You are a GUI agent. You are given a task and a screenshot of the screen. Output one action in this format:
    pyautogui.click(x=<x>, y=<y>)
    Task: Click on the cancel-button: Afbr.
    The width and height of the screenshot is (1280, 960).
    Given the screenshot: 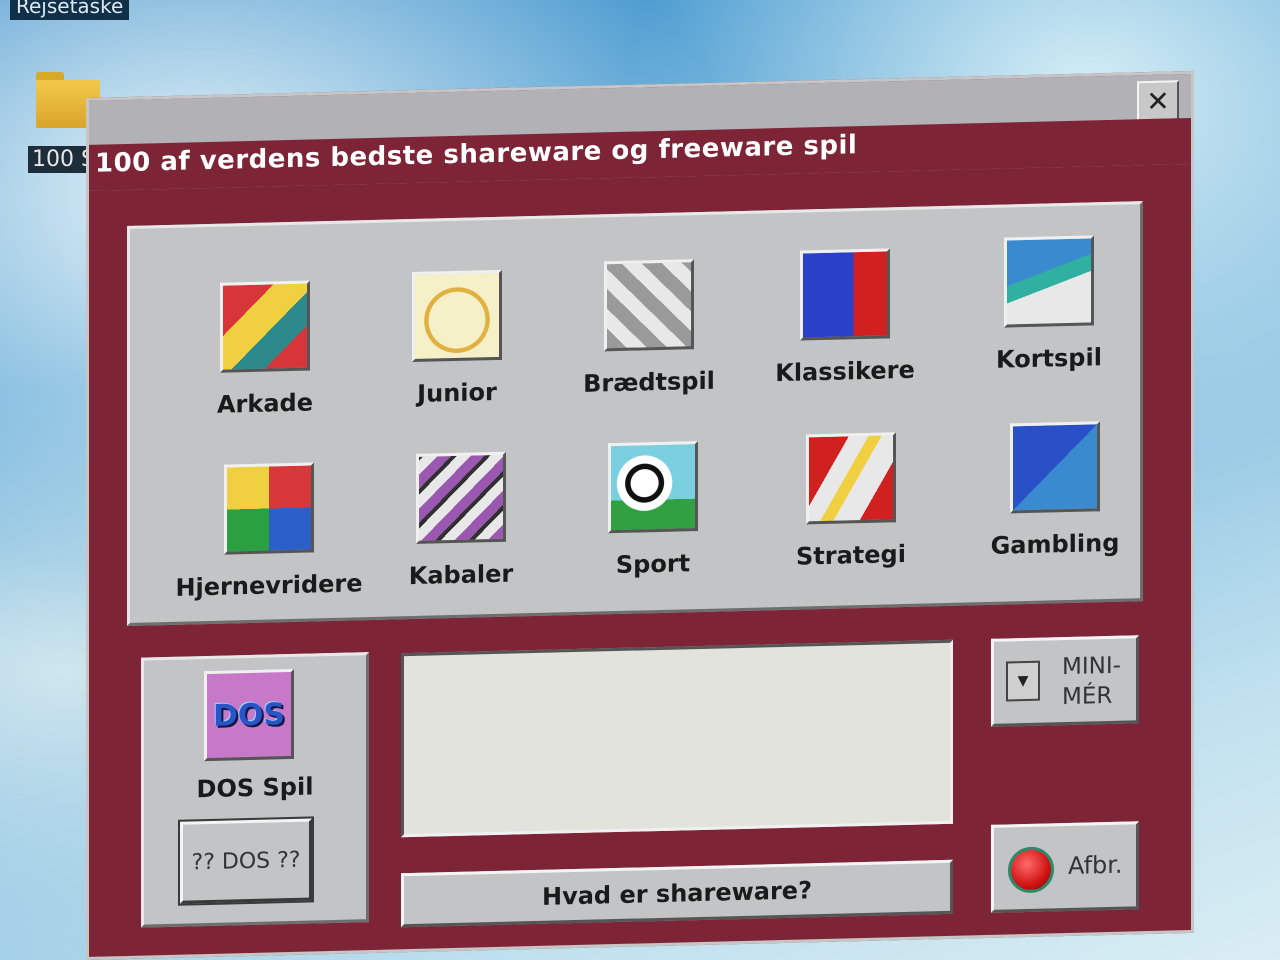 What is the action you would take?
    pyautogui.click(x=1065, y=867)
    